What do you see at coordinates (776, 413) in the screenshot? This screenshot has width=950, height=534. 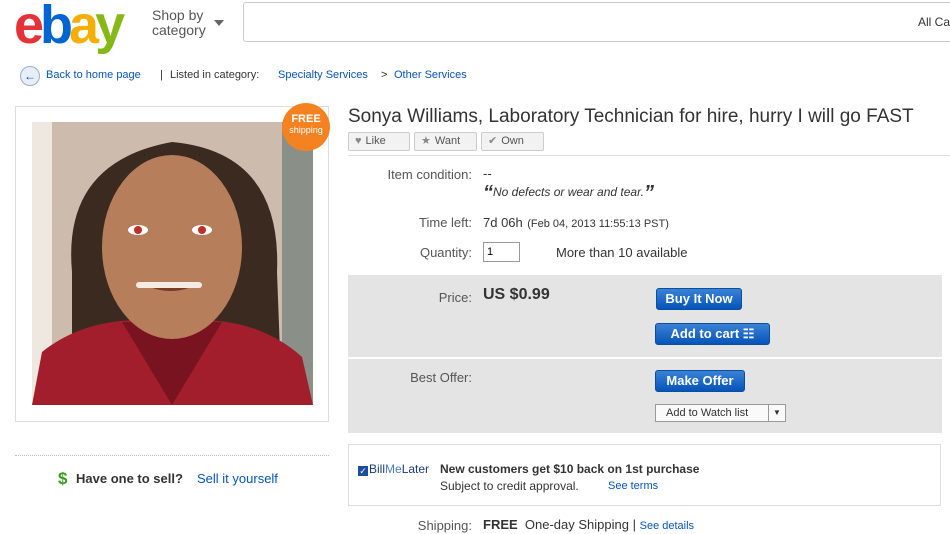 I see `dropdown-arrow-icon: ▼` at bounding box center [776, 413].